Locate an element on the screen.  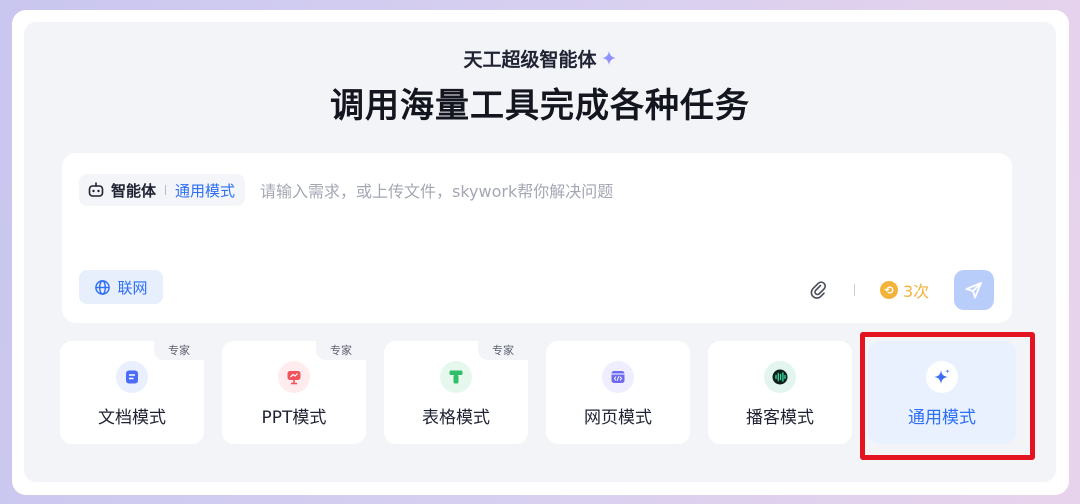
coin-icon: ⟲ is located at coordinates (889, 290).